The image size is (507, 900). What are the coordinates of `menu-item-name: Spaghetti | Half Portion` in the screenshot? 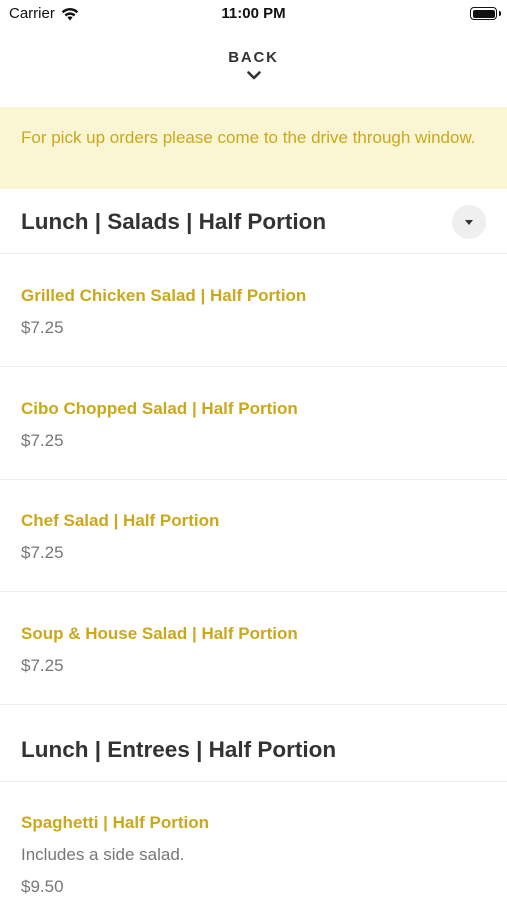 It's located at (115, 822).